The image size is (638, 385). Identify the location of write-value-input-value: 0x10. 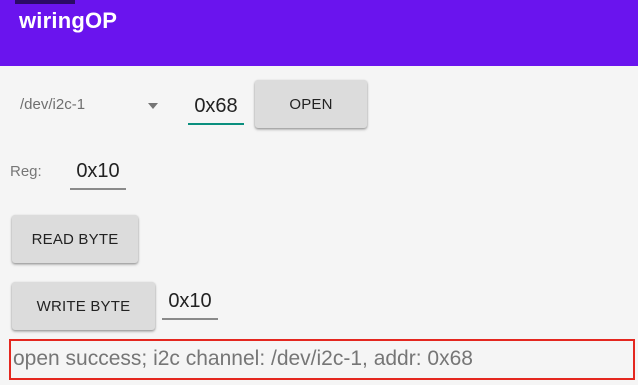
(190, 301).